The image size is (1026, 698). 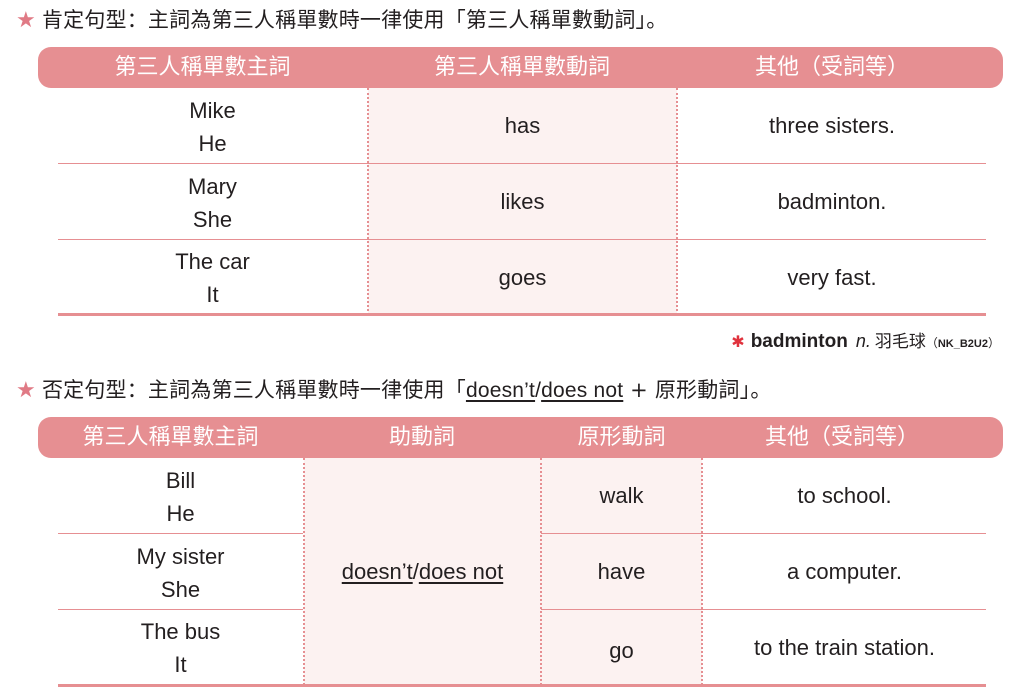 What do you see at coordinates (621, 650) in the screenshot?
I see `table-row-verb: go` at bounding box center [621, 650].